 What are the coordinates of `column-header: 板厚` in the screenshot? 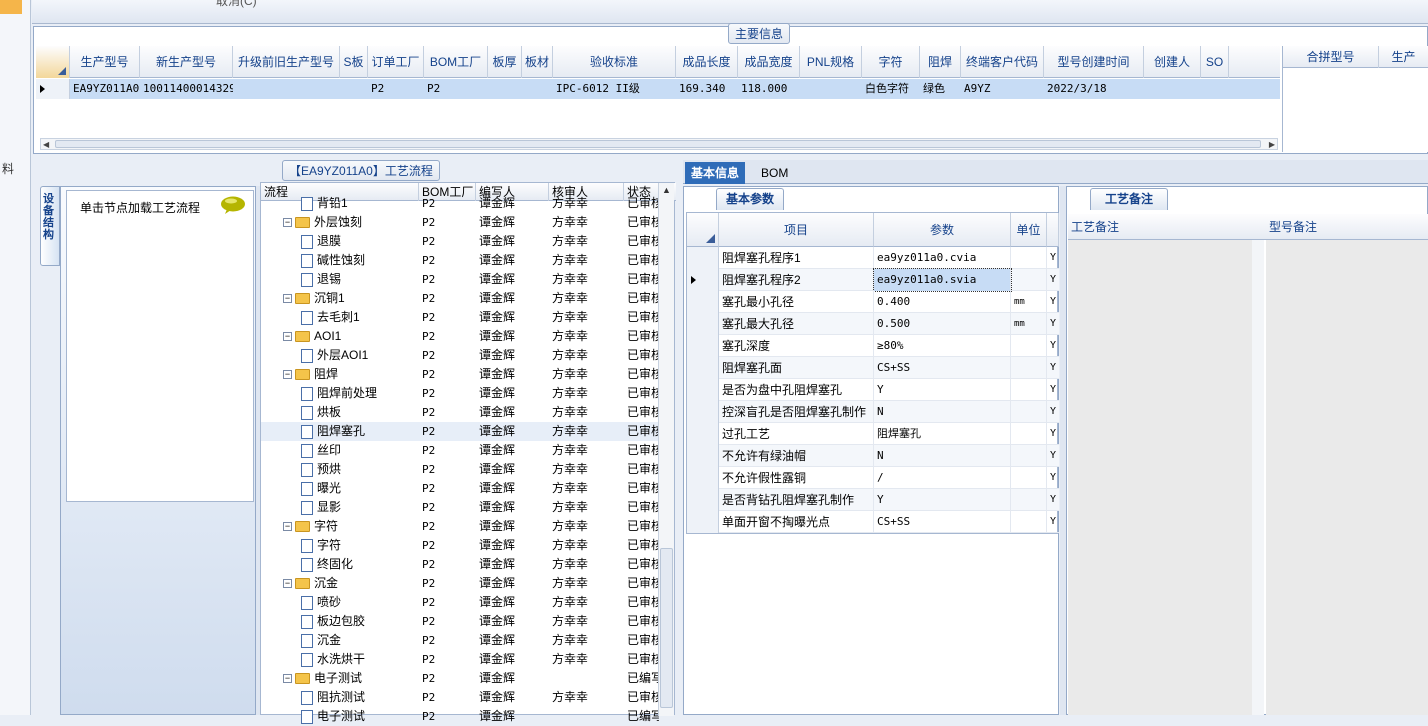 It's located at (505, 62).